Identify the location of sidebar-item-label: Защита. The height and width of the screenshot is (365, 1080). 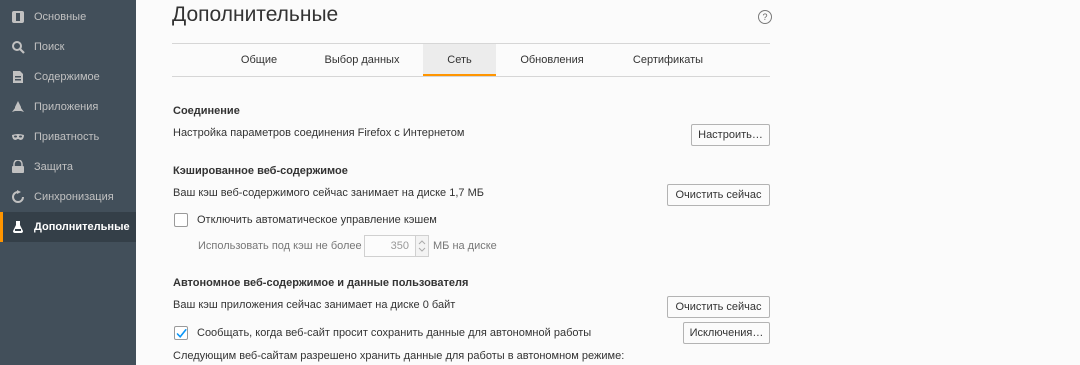
(53, 167).